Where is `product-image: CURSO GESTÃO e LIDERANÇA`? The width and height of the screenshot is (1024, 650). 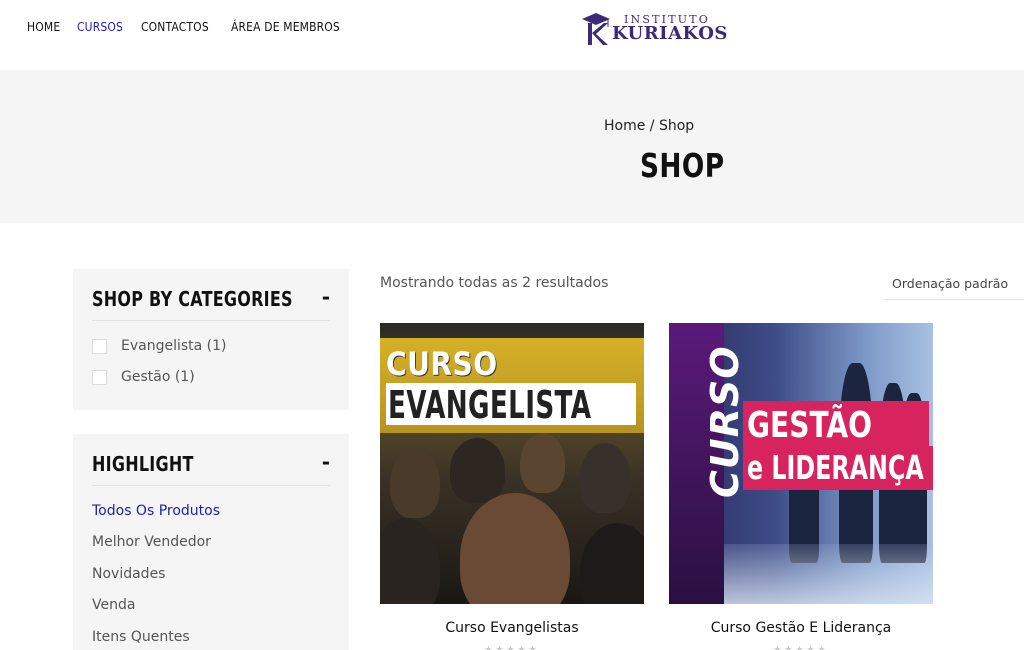 product-image: CURSO GESTÃO e LIDERANÇA is located at coordinates (801, 463).